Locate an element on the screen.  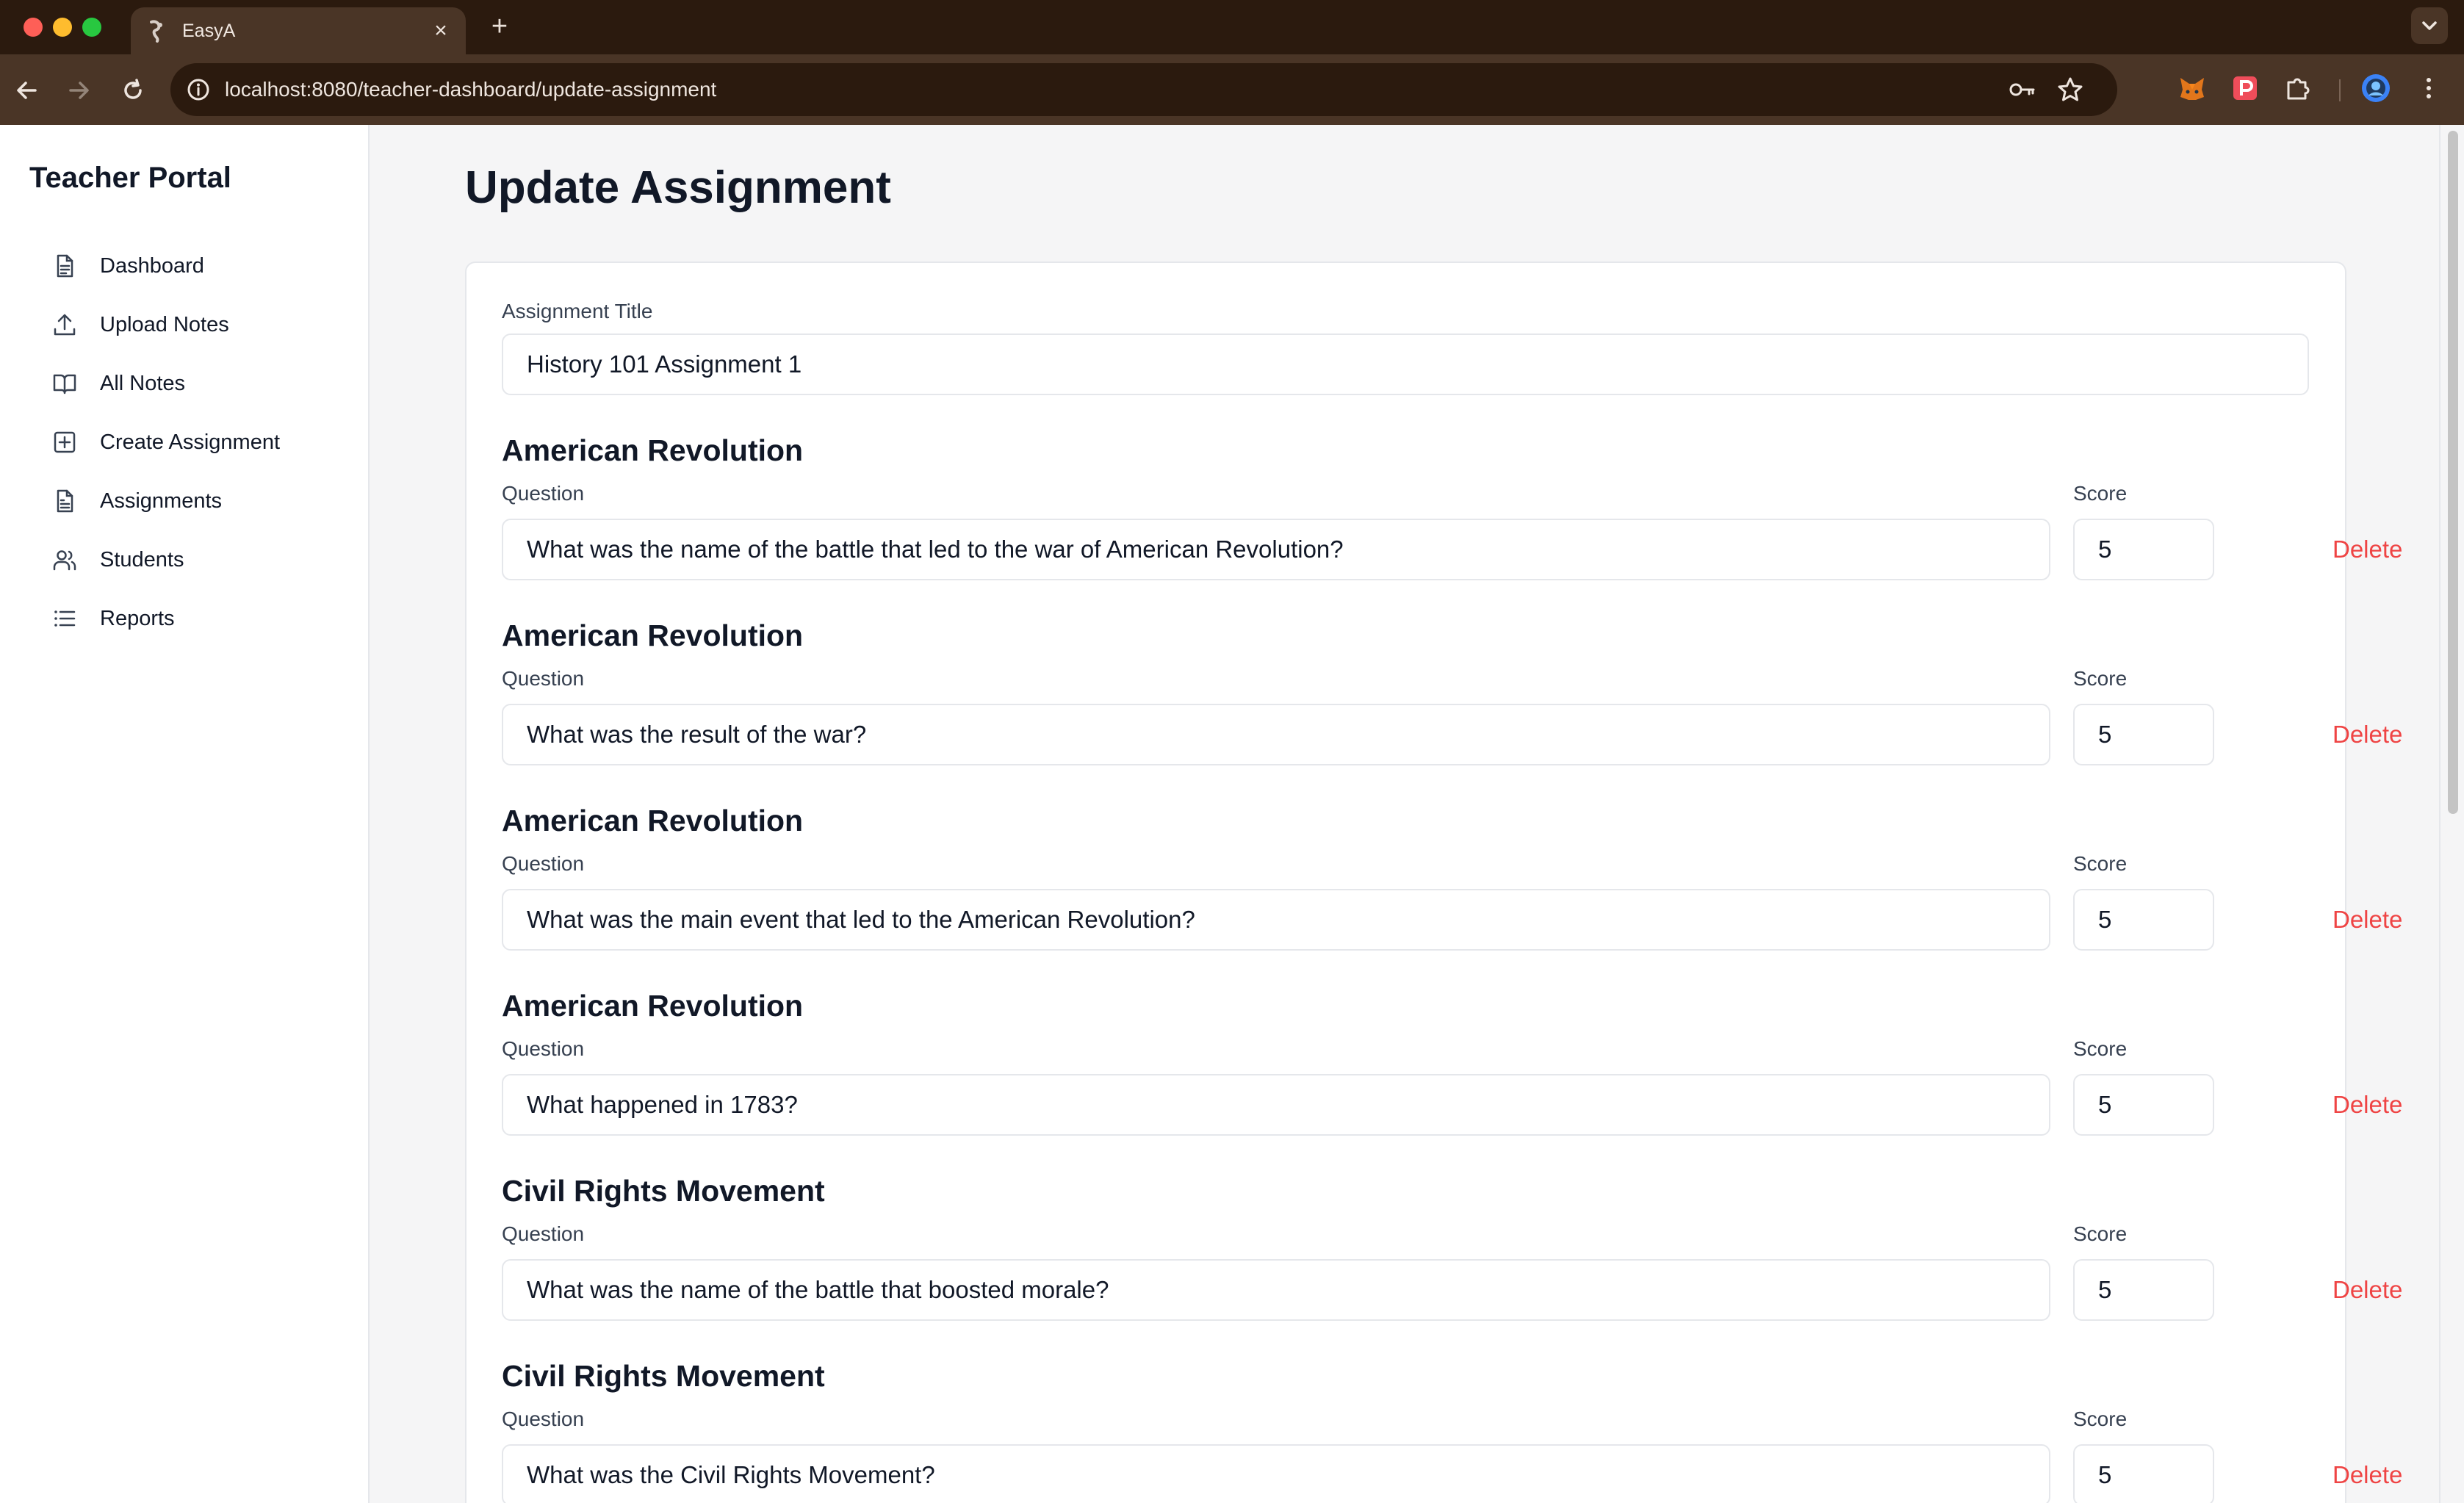
sidebar-item-assignments: Assignments is located at coordinates (191, 501).